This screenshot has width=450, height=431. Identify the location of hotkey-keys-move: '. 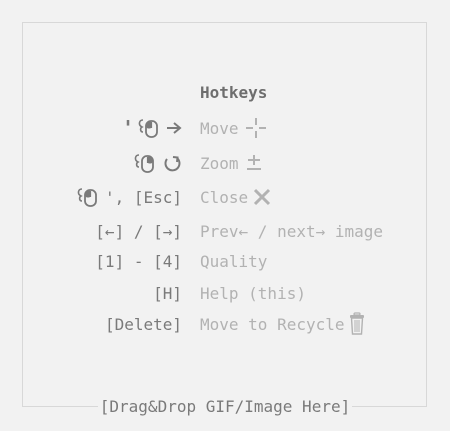
(152, 128).